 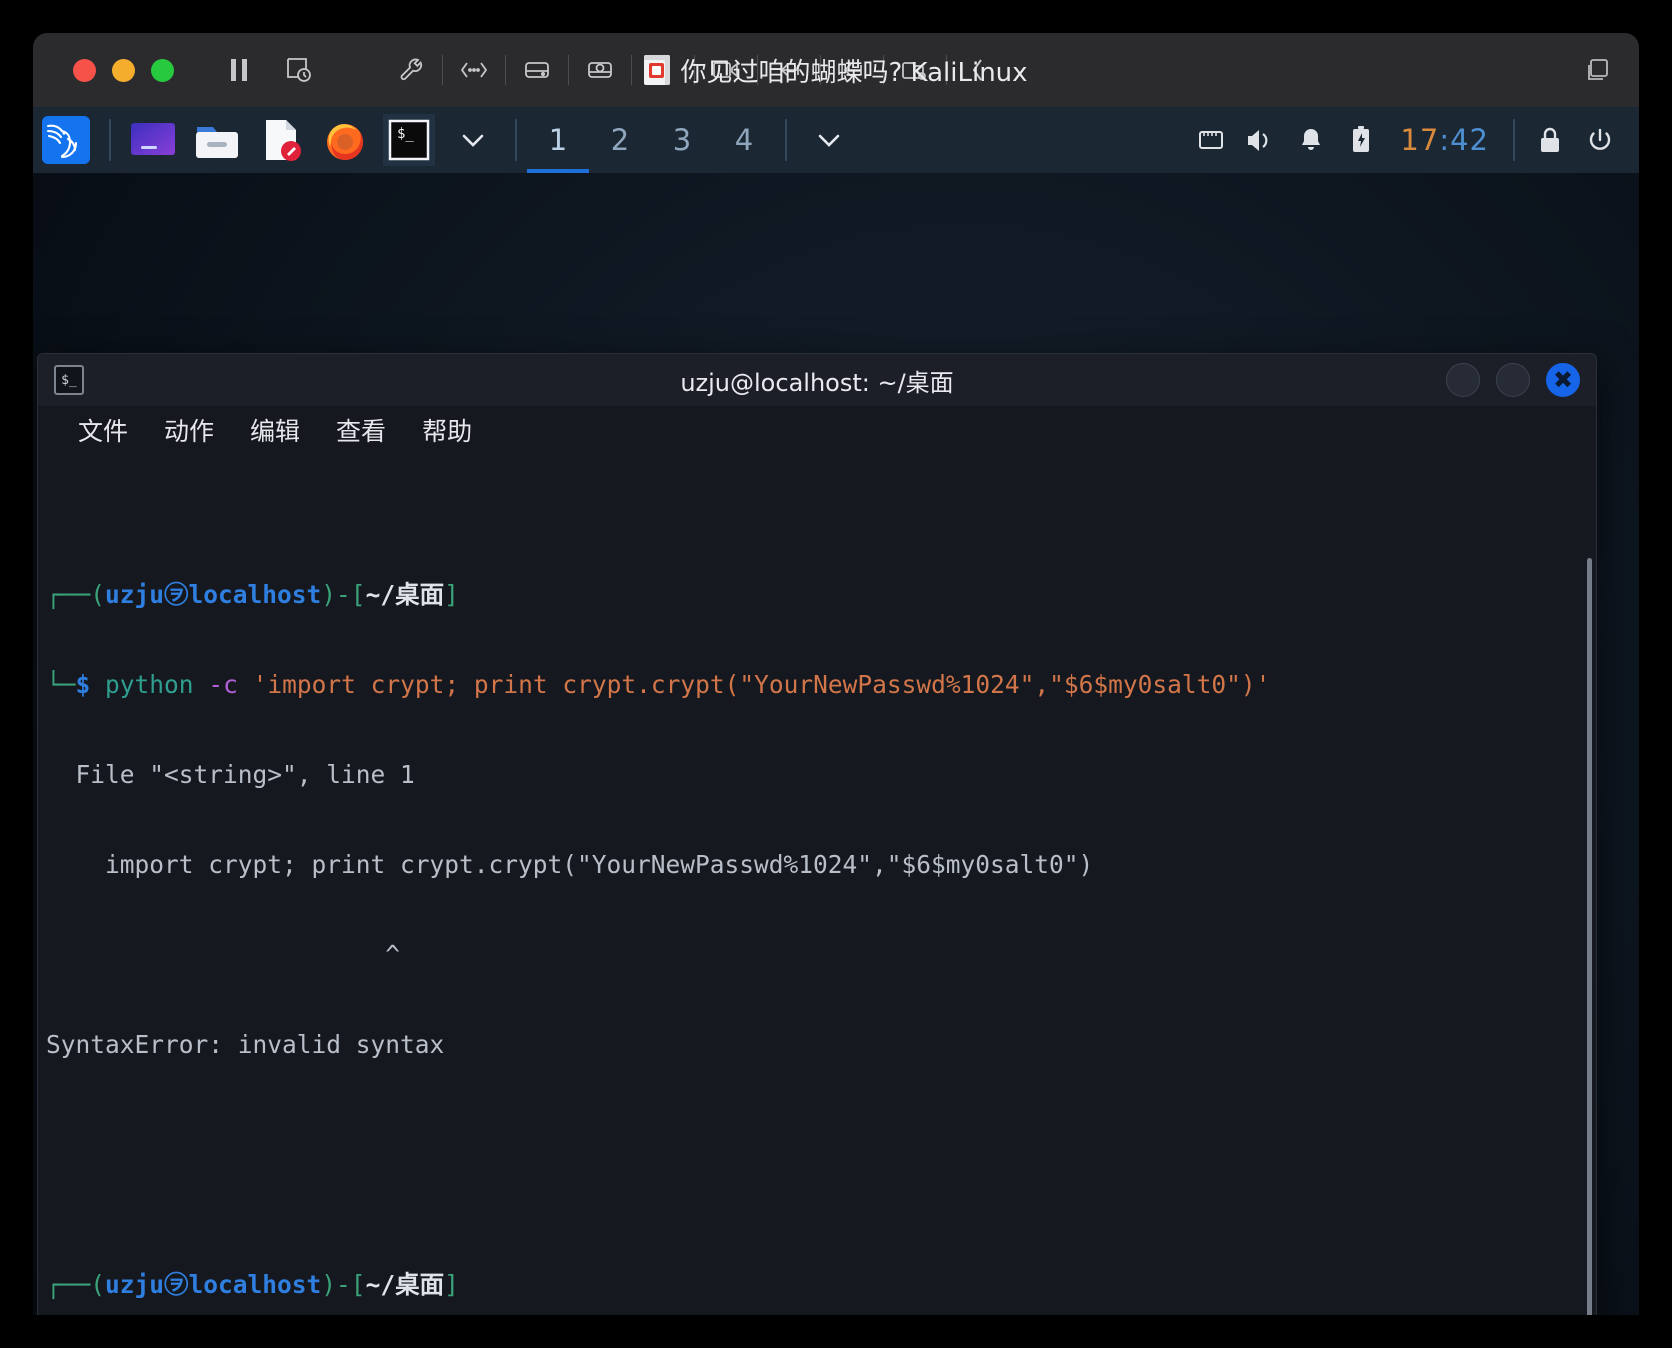 What do you see at coordinates (1420, 140) in the screenshot?
I see `clock-hour: 17` at bounding box center [1420, 140].